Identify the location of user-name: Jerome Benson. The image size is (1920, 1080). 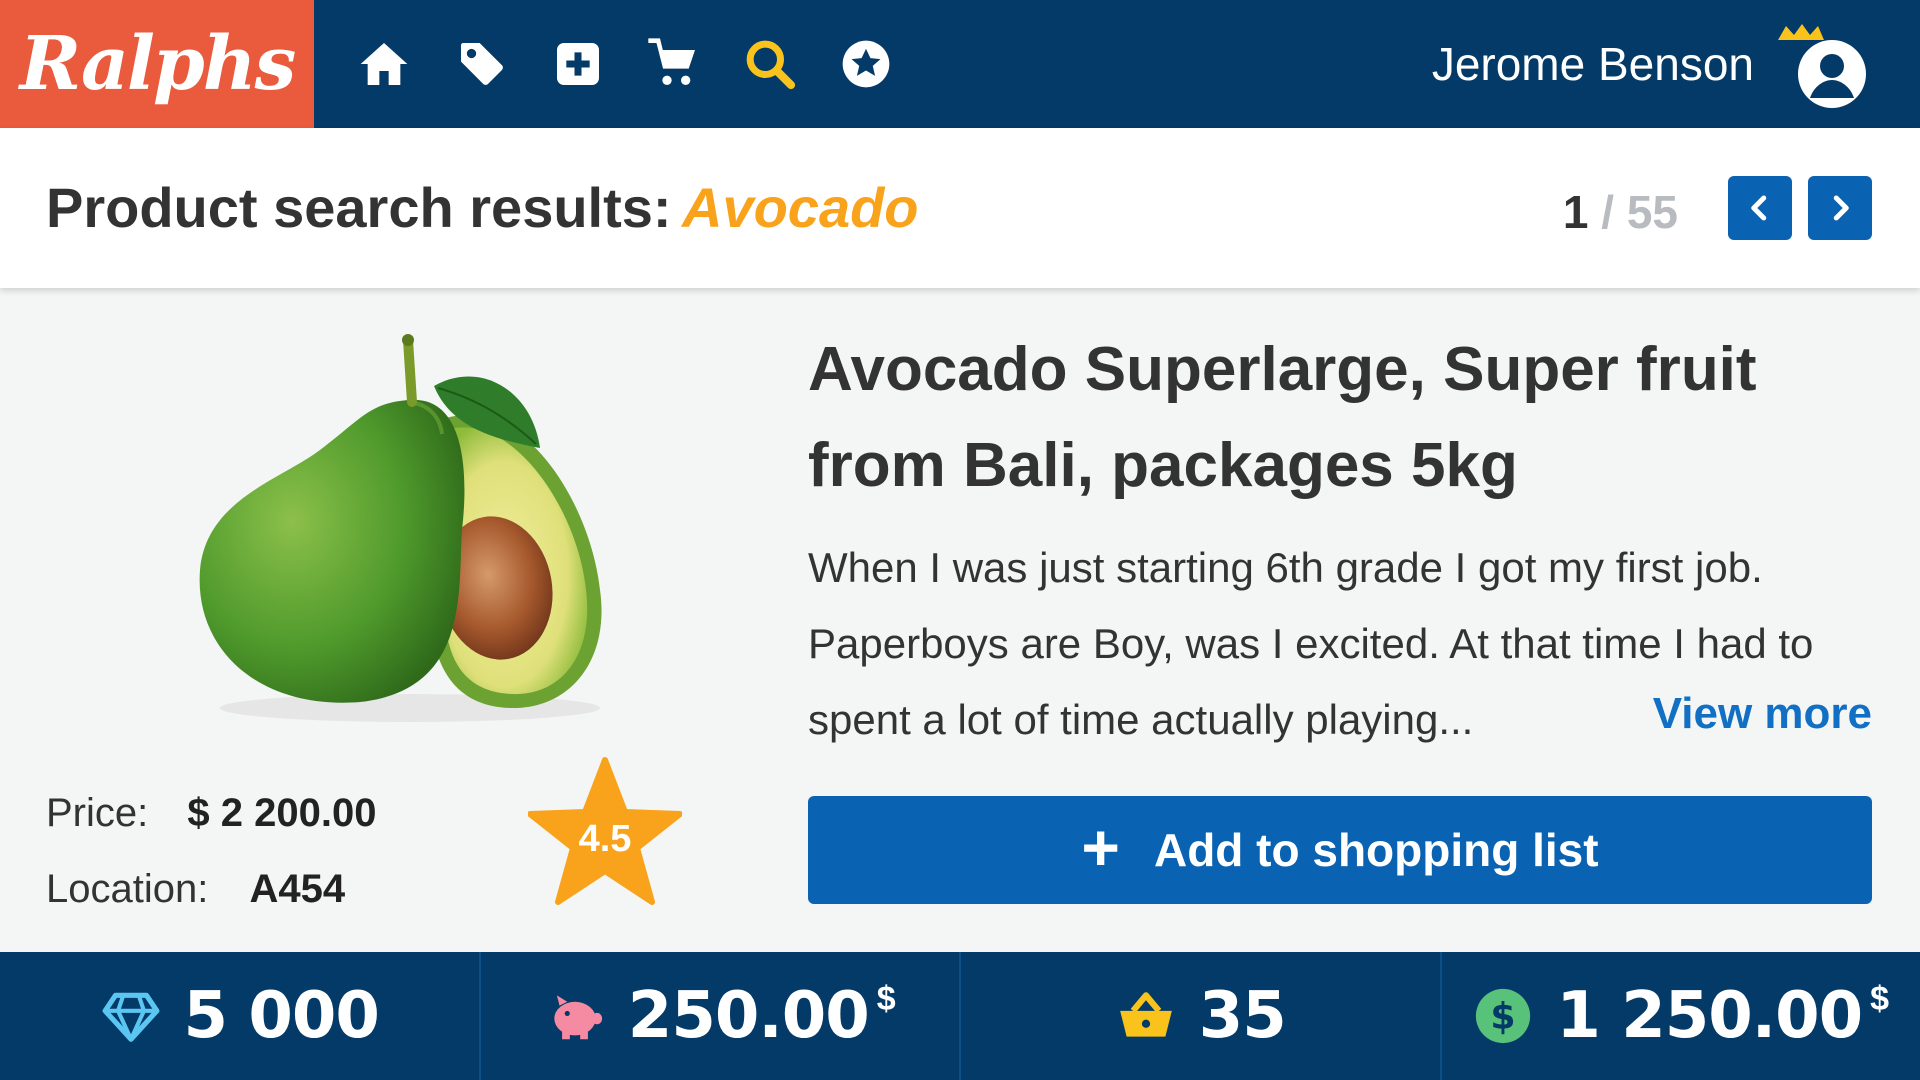
(1593, 64).